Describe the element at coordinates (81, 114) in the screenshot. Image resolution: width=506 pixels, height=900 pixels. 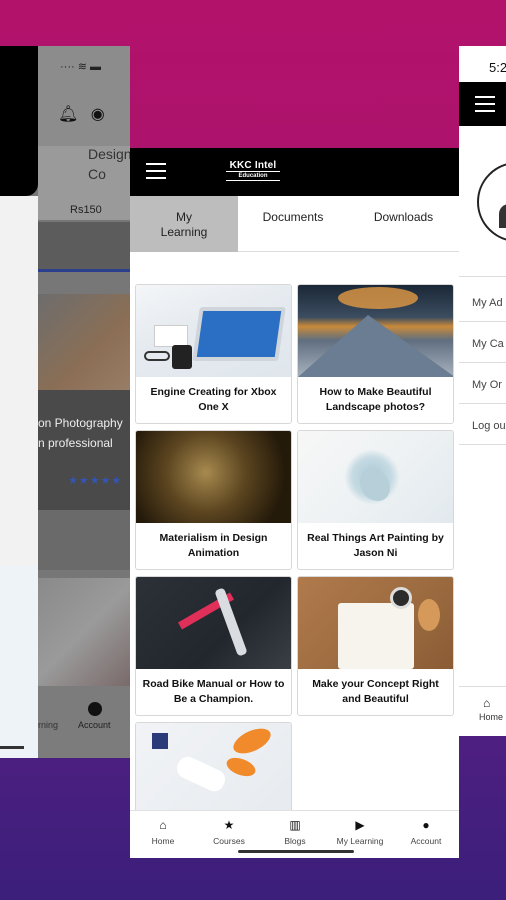
I see `left-header-icons: 🔔︎ ◉` at that location.